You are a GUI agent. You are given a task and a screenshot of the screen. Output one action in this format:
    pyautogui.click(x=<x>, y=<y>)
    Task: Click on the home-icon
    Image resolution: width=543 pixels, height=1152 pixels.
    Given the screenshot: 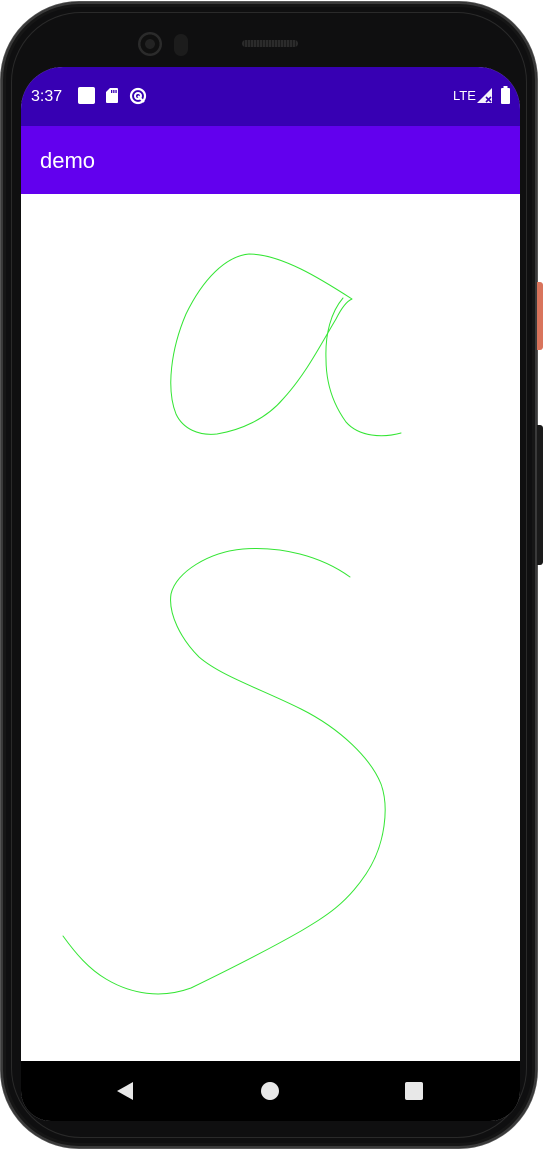 What is the action you would take?
    pyautogui.click(x=270, y=1091)
    